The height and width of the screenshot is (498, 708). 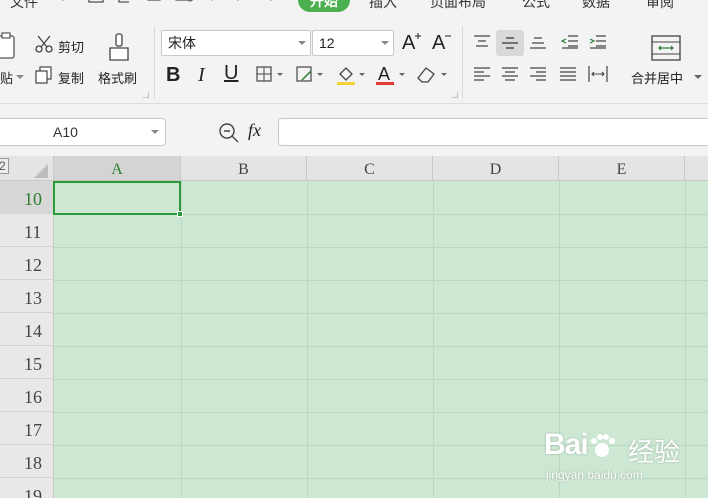 I want to click on copy-icon, so click(x=44, y=75).